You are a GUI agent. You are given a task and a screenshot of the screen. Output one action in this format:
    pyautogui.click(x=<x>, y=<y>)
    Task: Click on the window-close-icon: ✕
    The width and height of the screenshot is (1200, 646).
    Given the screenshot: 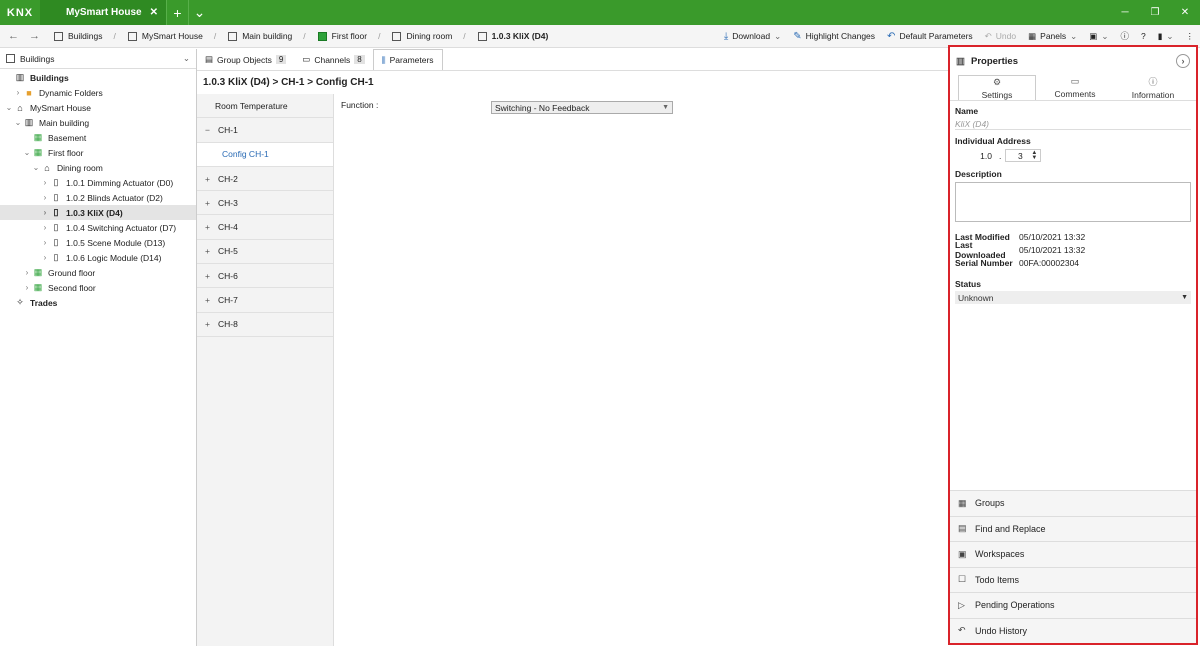 What is the action you would take?
    pyautogui.click(x=1185, y=12)
    